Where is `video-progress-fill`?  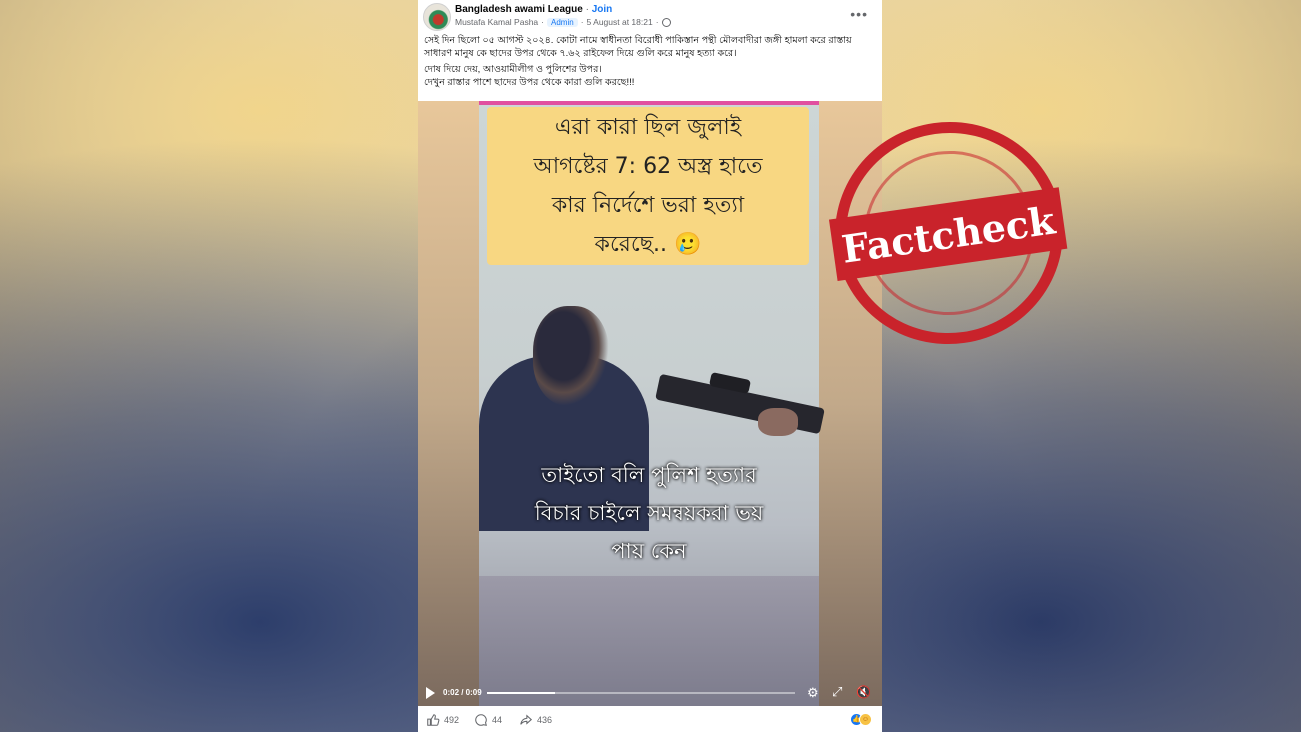
video-progress-fill is located at coordinates (521, 693).